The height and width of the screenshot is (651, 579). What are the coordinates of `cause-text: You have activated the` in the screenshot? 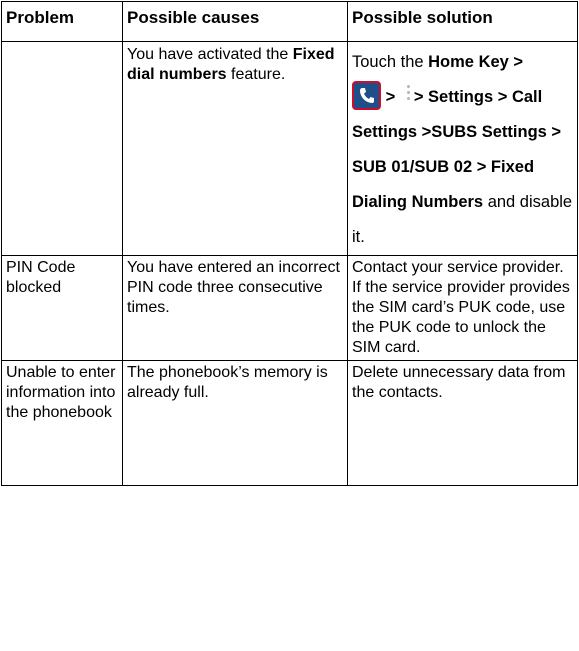 It's located at (210, 54).